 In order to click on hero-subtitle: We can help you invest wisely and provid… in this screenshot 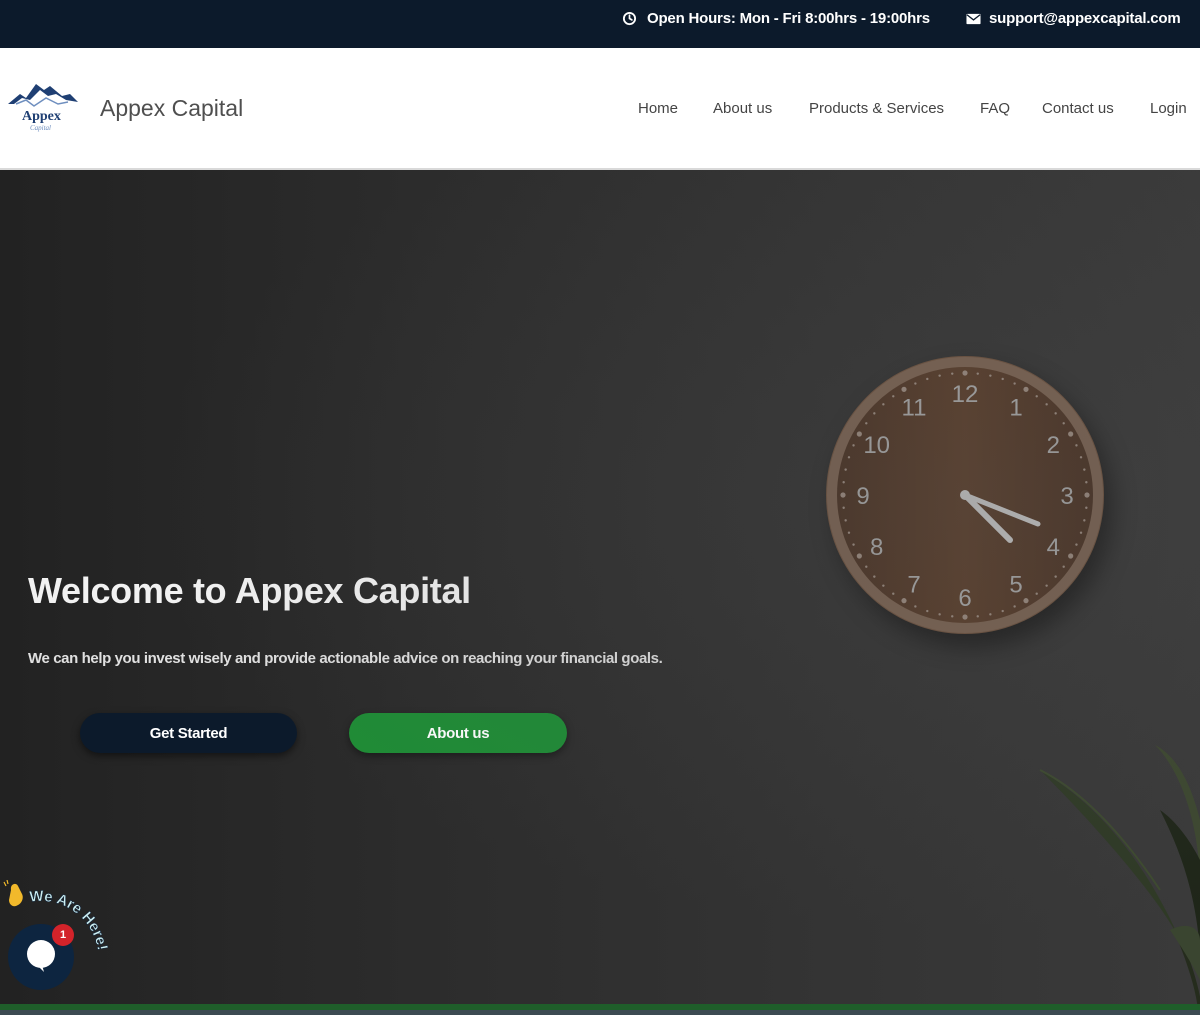, I will do `click(345, 658)`.